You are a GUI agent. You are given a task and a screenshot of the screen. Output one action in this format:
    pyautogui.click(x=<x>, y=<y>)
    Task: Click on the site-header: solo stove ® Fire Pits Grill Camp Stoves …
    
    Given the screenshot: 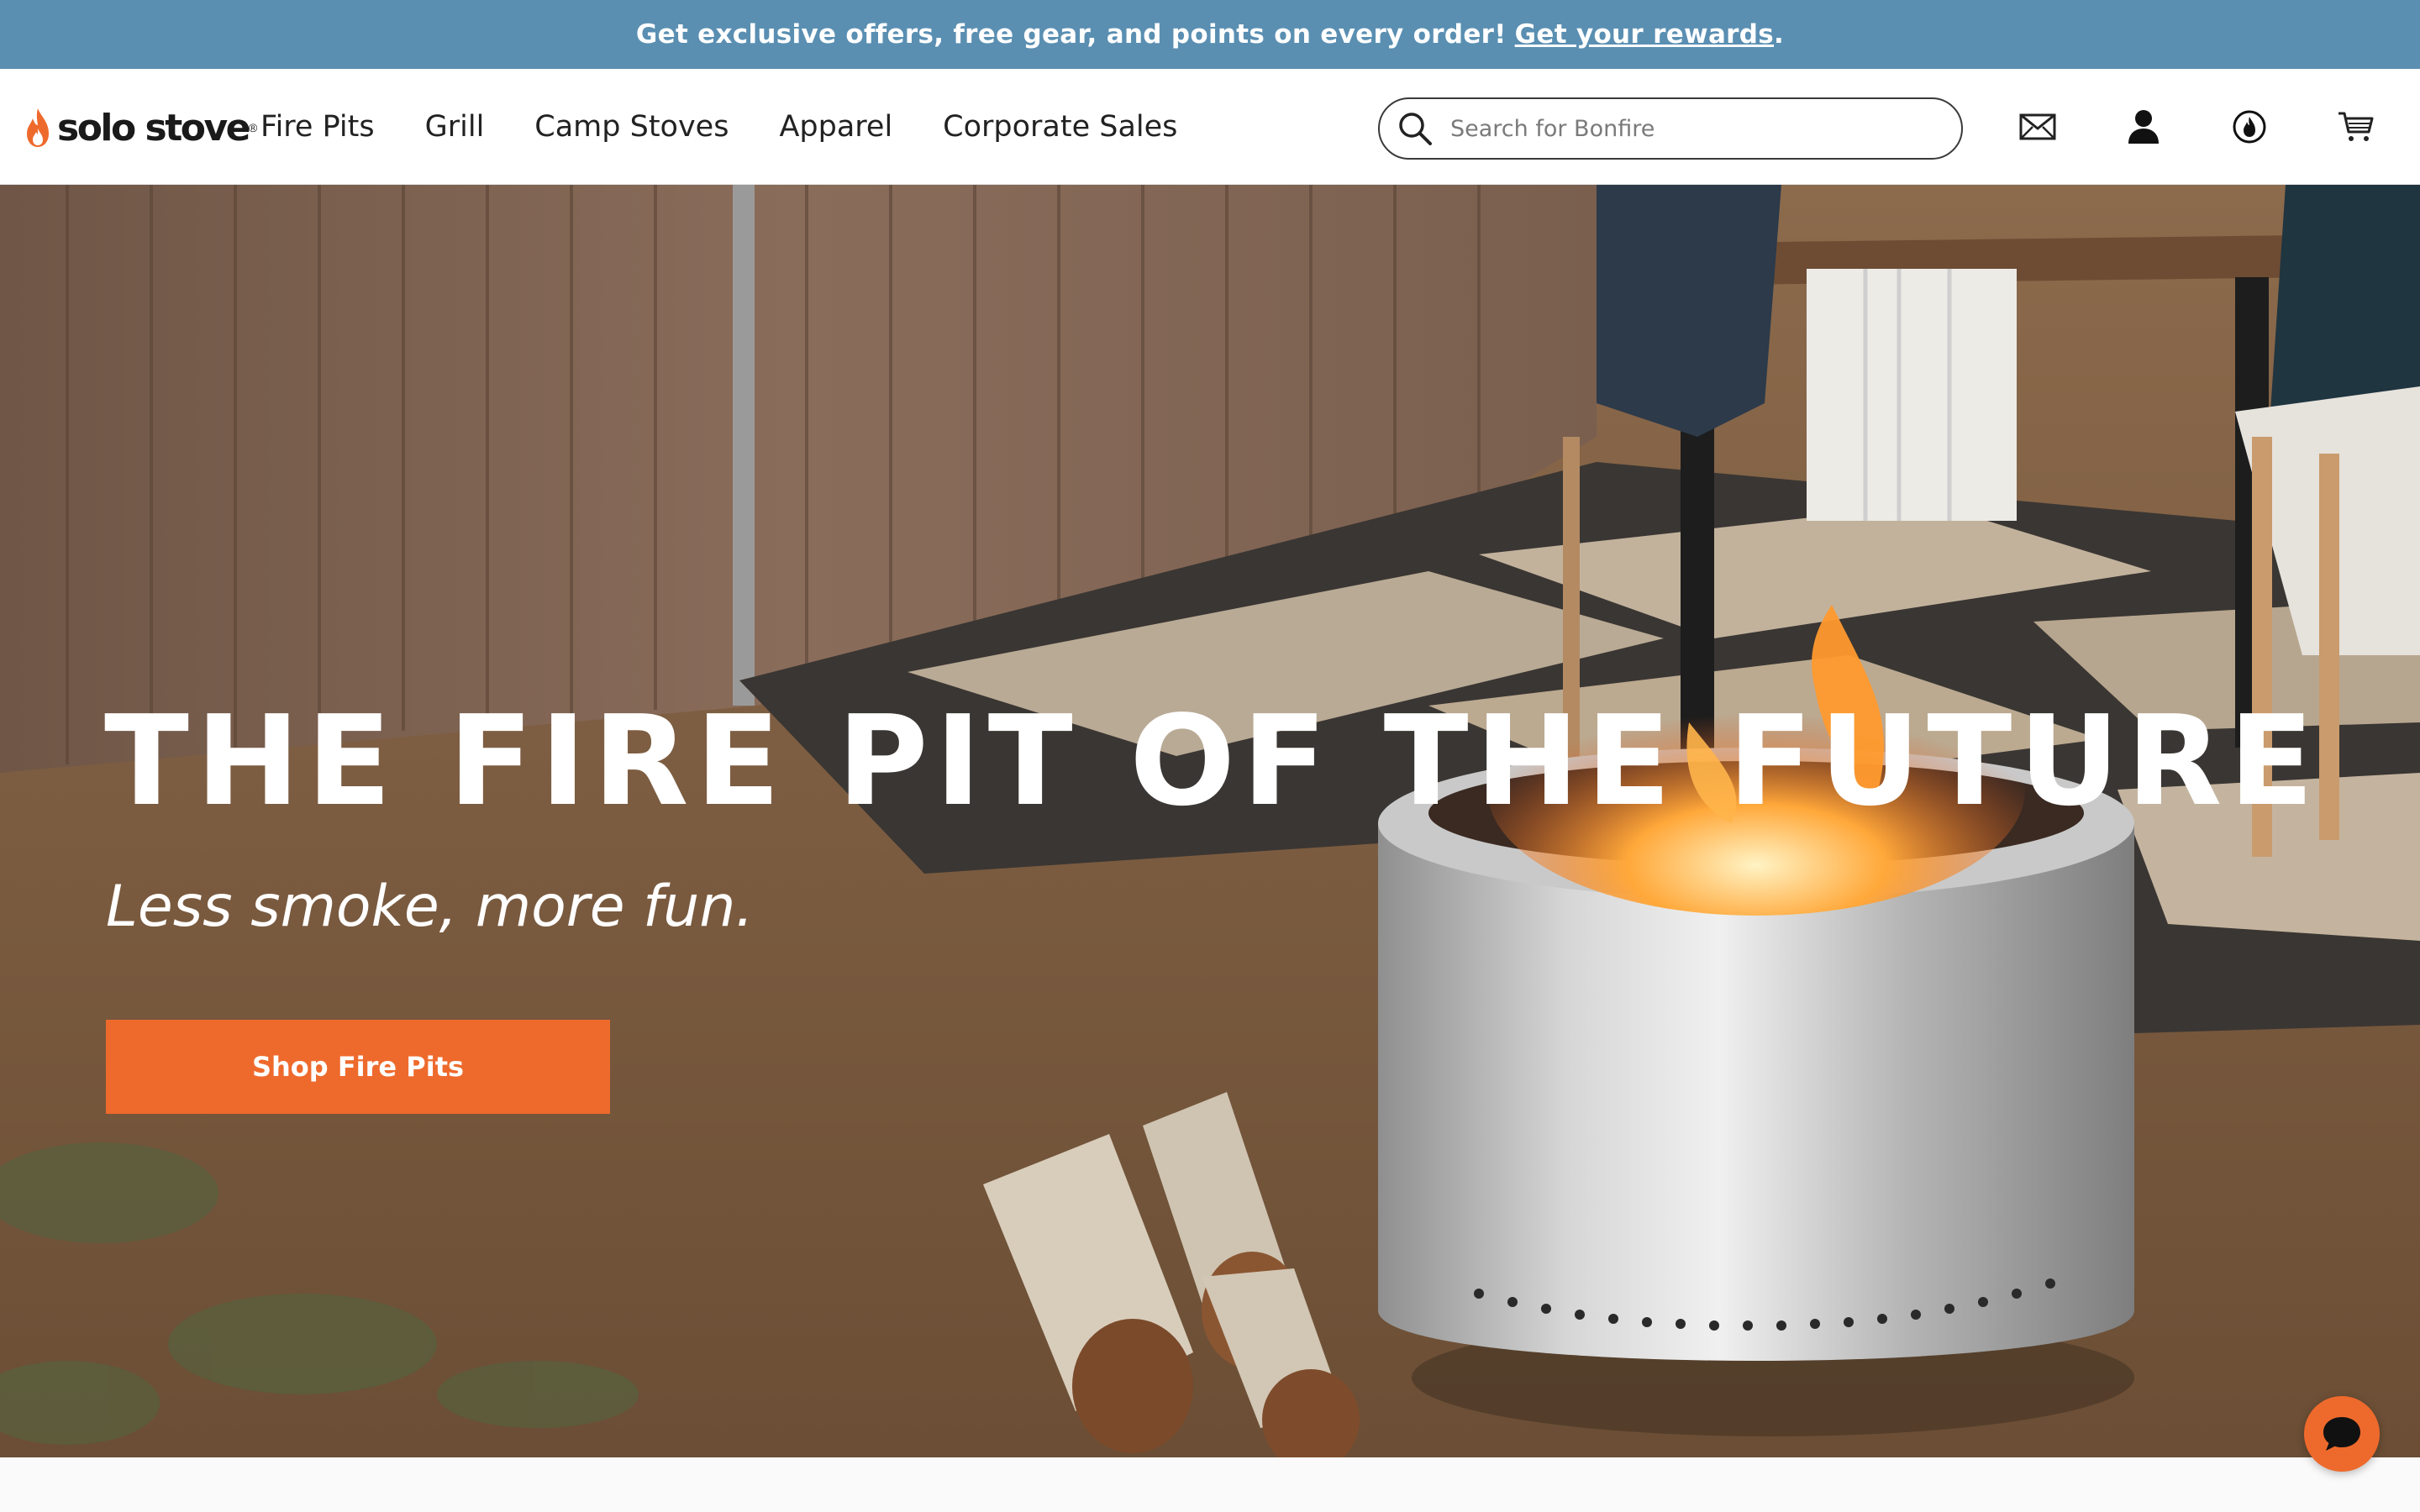 What is the action you would take?
    pyautogui.click(x=1210, y=127)
    